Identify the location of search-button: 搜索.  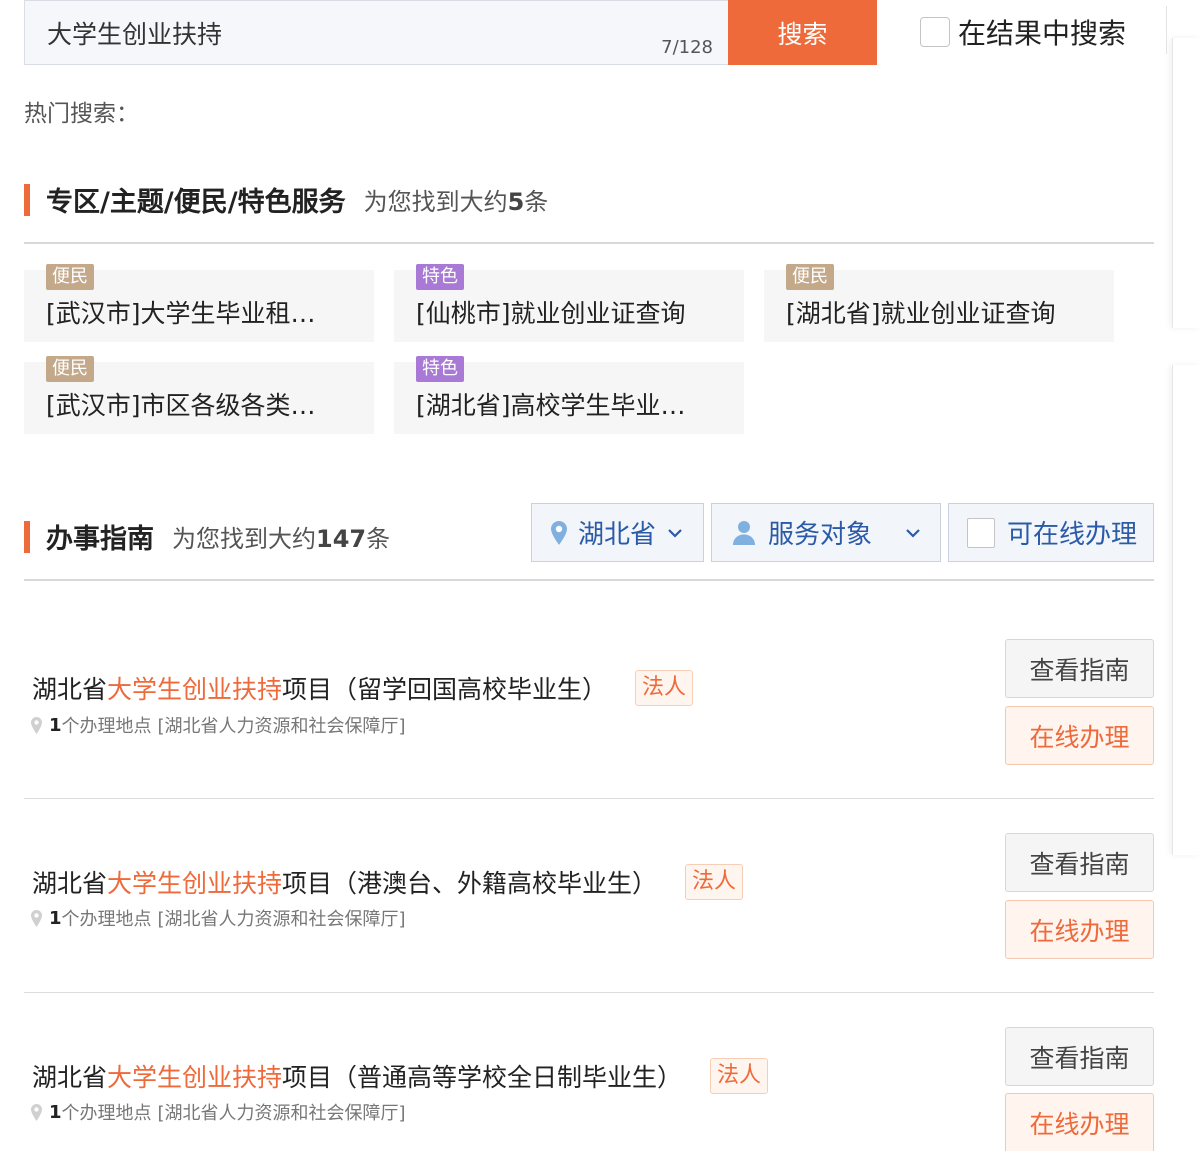
(802, 32).